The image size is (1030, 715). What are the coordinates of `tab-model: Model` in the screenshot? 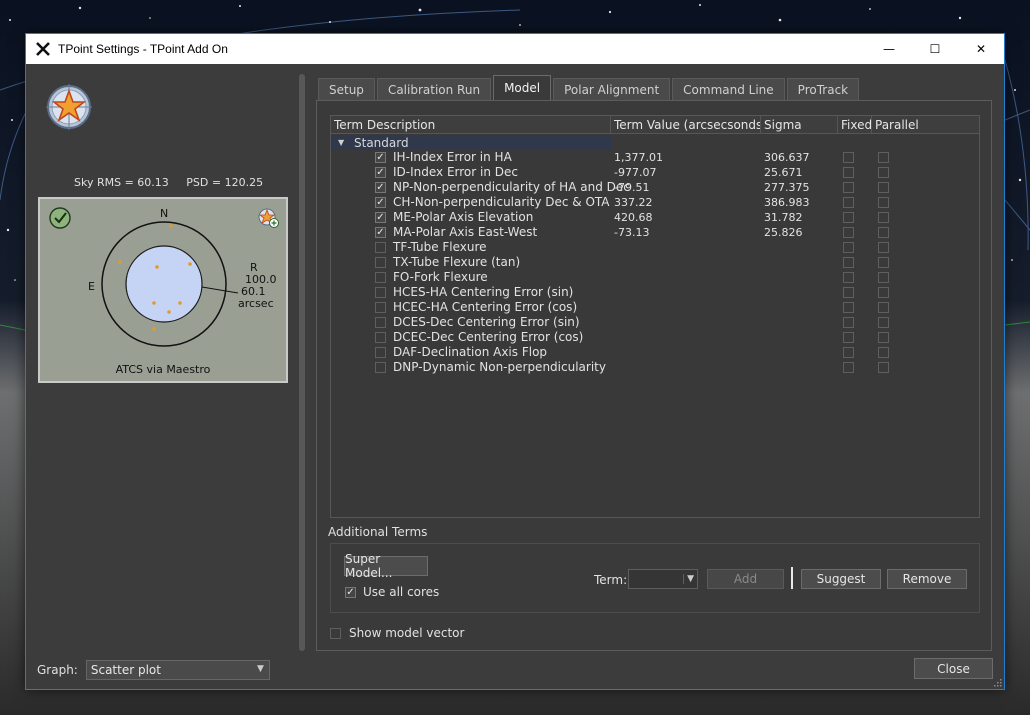 It's located at (522, 87).